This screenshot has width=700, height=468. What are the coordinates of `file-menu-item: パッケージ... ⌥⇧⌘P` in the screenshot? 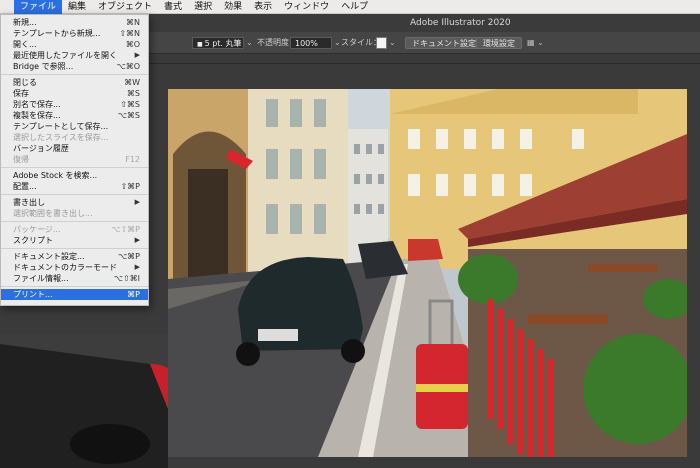 It's located at (74, 229).